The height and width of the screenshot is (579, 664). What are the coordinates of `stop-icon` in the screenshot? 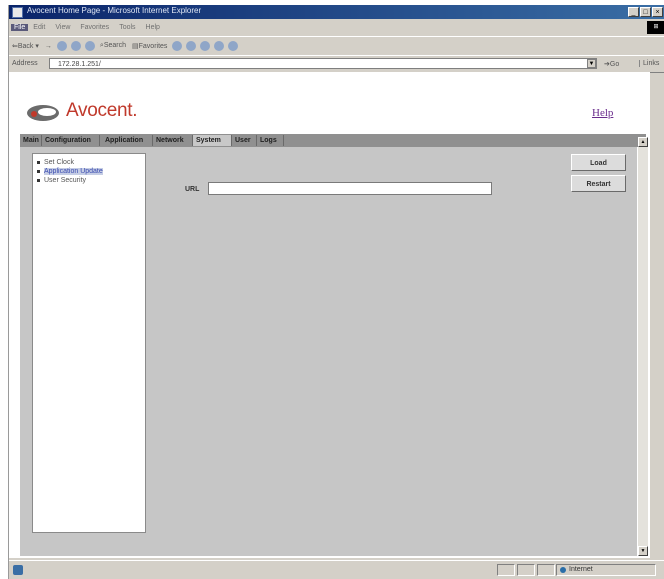 It's located at (61, 46).